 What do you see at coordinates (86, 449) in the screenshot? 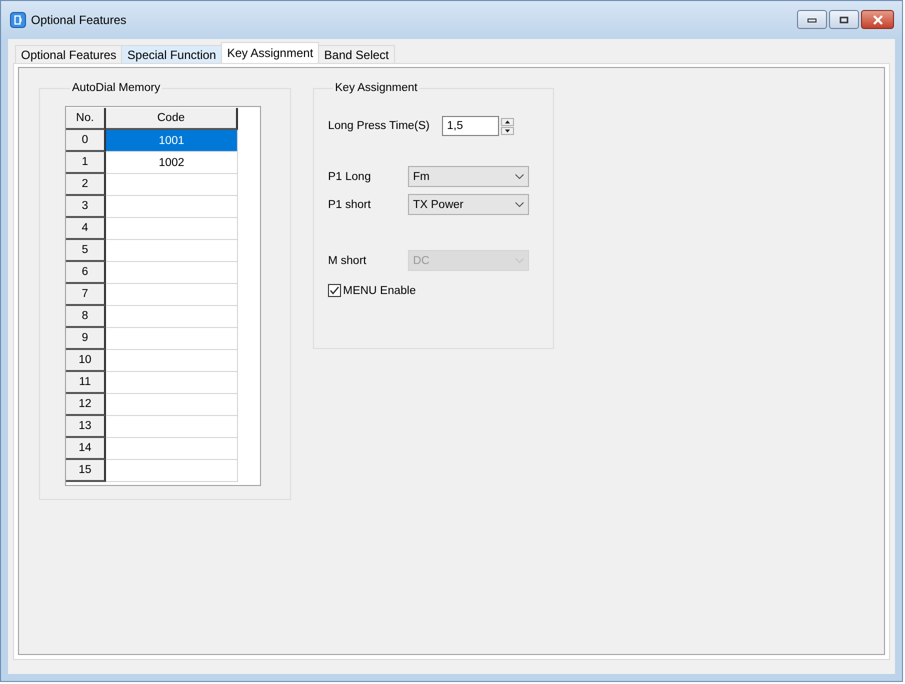
I see `row-header: 14` at bounding box center [86, 449].